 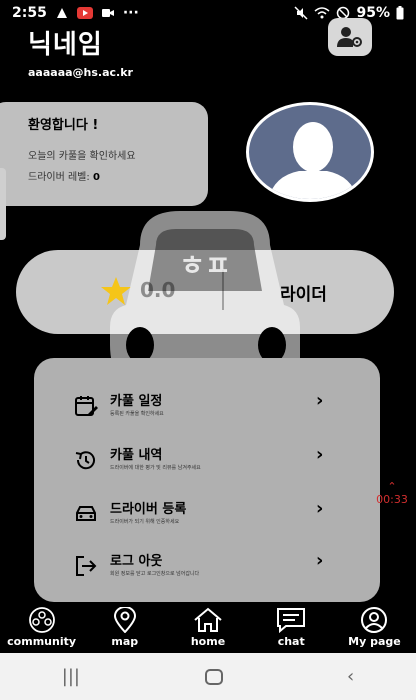 I want to click on nav-label: map, so click(x=125, y=641).